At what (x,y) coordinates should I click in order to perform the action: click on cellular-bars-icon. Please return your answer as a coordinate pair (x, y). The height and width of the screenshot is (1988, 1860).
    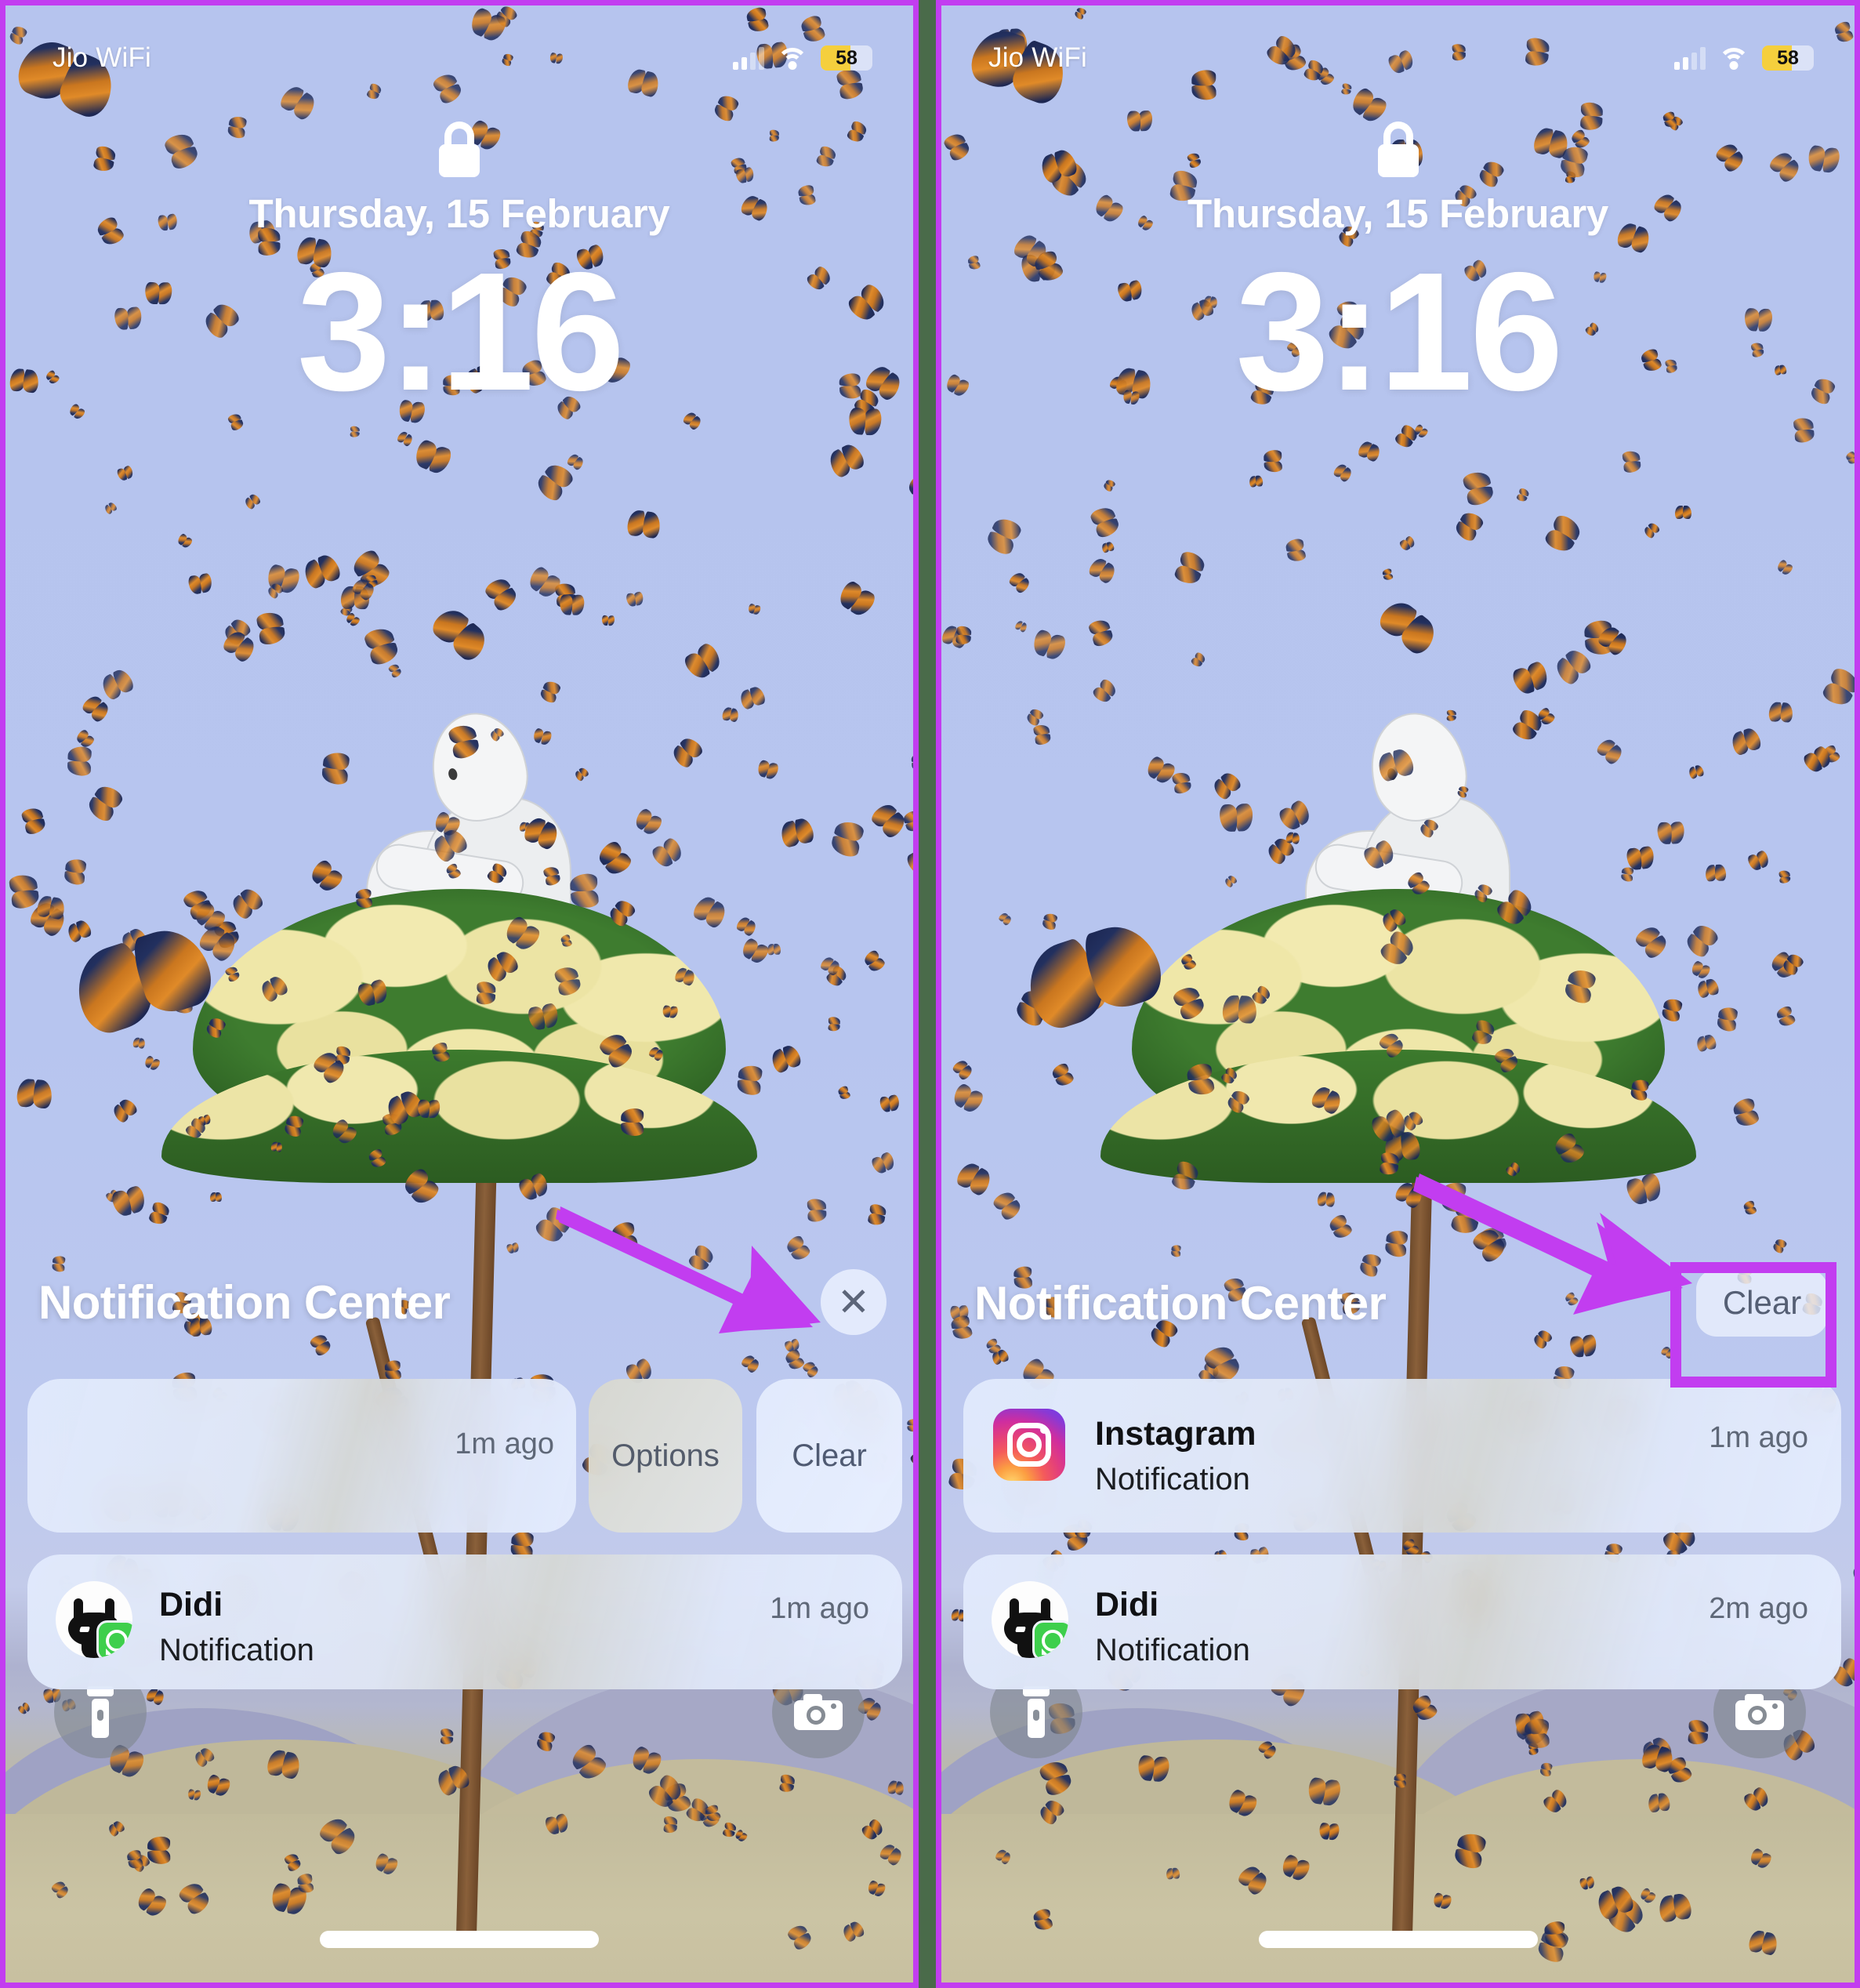
    Looking at the image, I should click on (1690, 58).